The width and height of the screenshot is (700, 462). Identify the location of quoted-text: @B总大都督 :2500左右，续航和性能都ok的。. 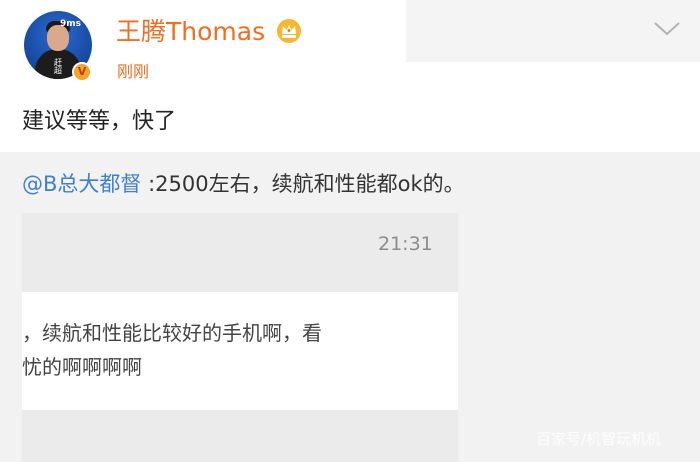
(243, 184).